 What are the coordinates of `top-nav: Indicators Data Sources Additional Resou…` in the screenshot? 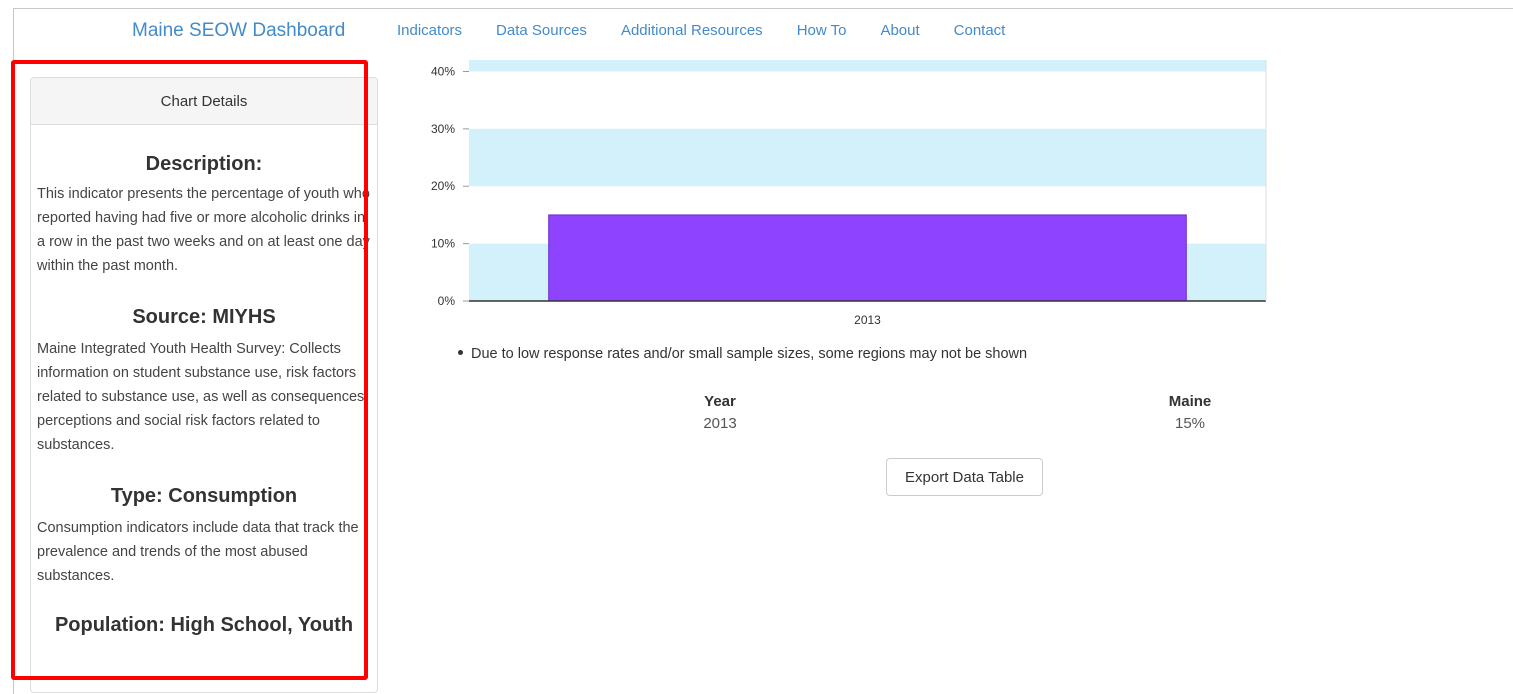 It's located at (718, 30).